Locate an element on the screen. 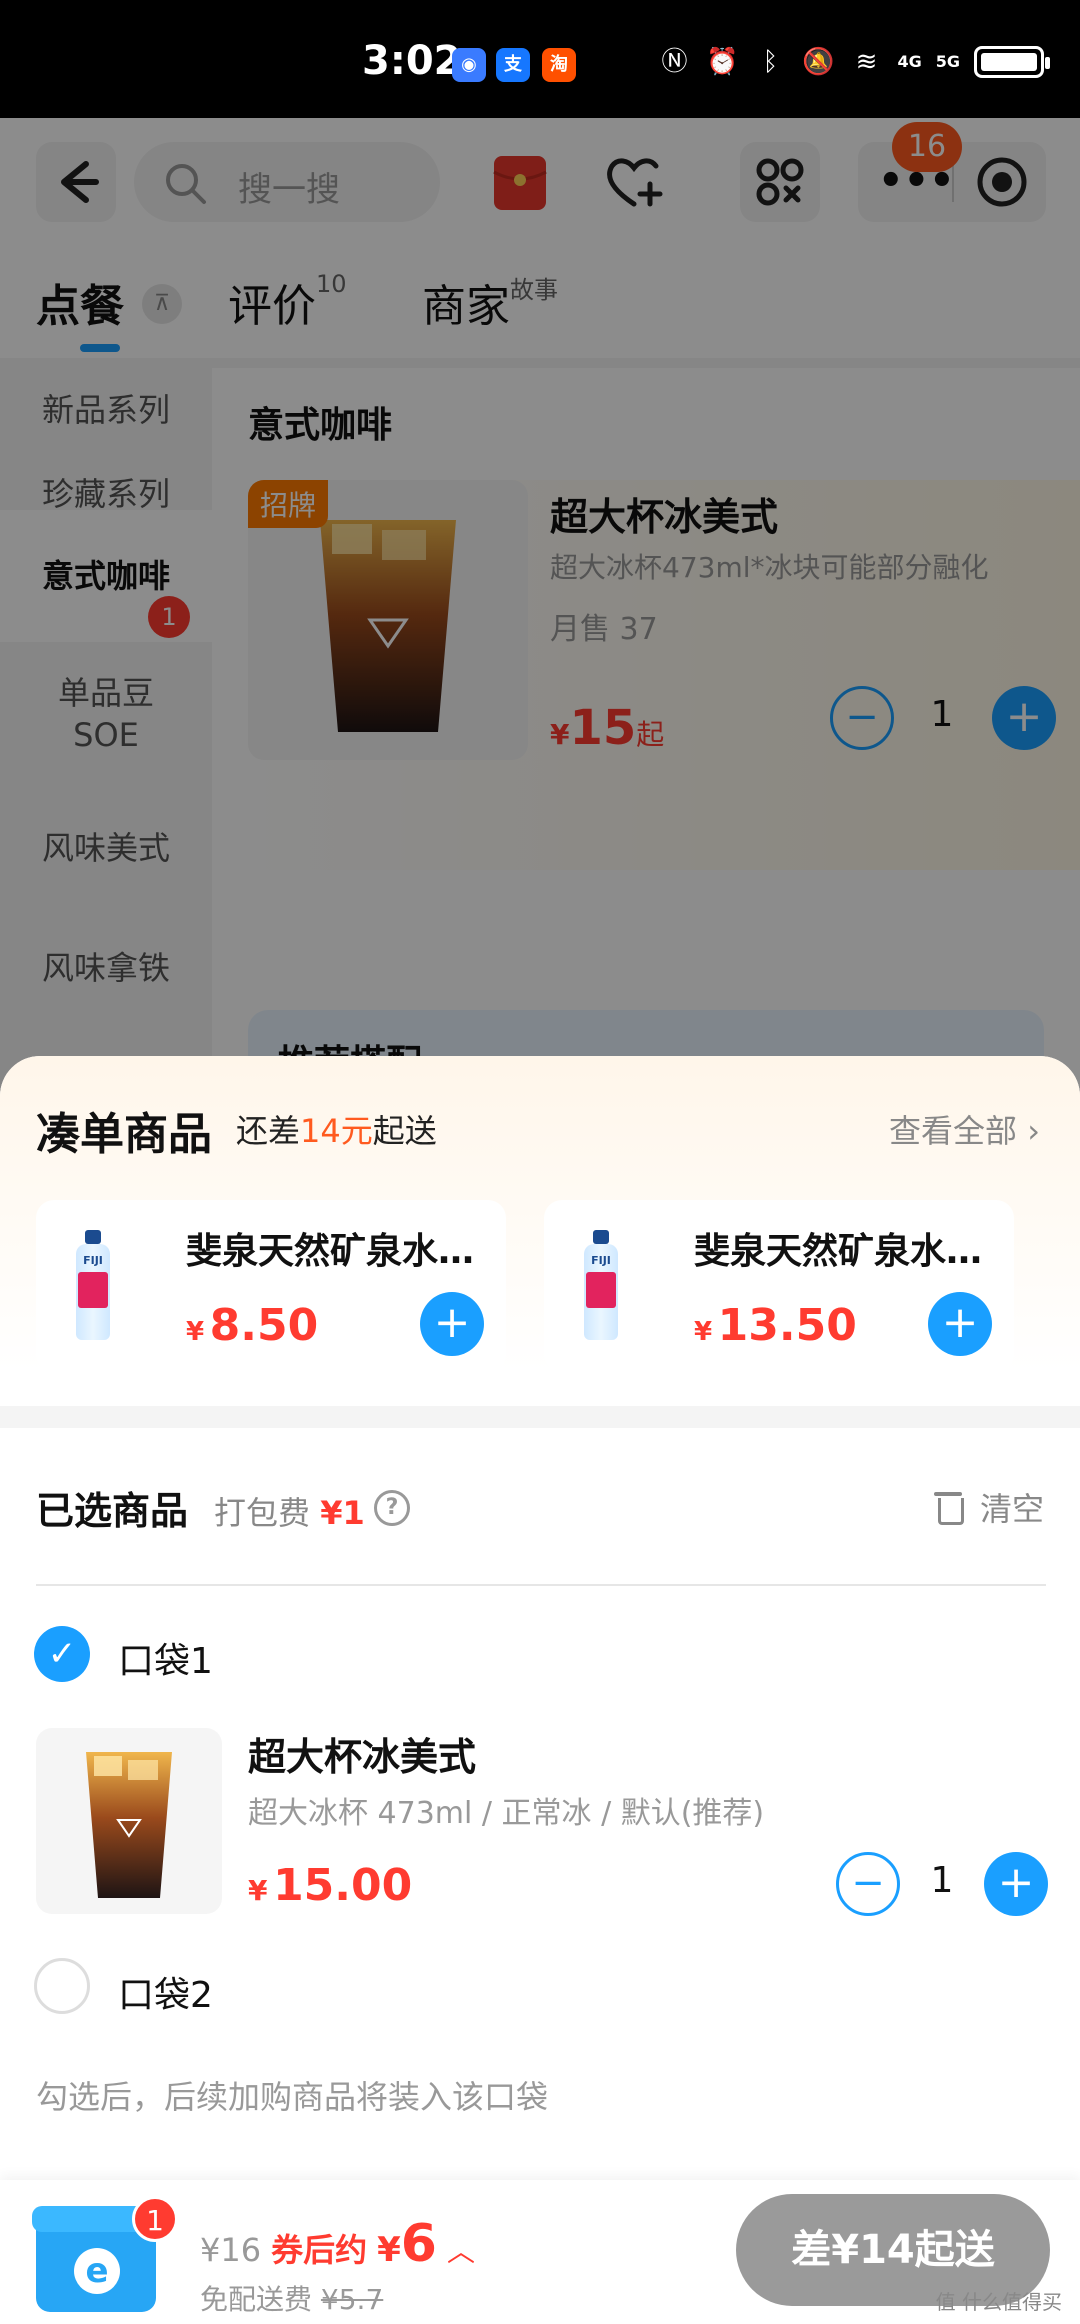 The height and width of the screenshot is (2324, 1080). bluetooth-icon: ᛒ is located at coordinates (770, 62).